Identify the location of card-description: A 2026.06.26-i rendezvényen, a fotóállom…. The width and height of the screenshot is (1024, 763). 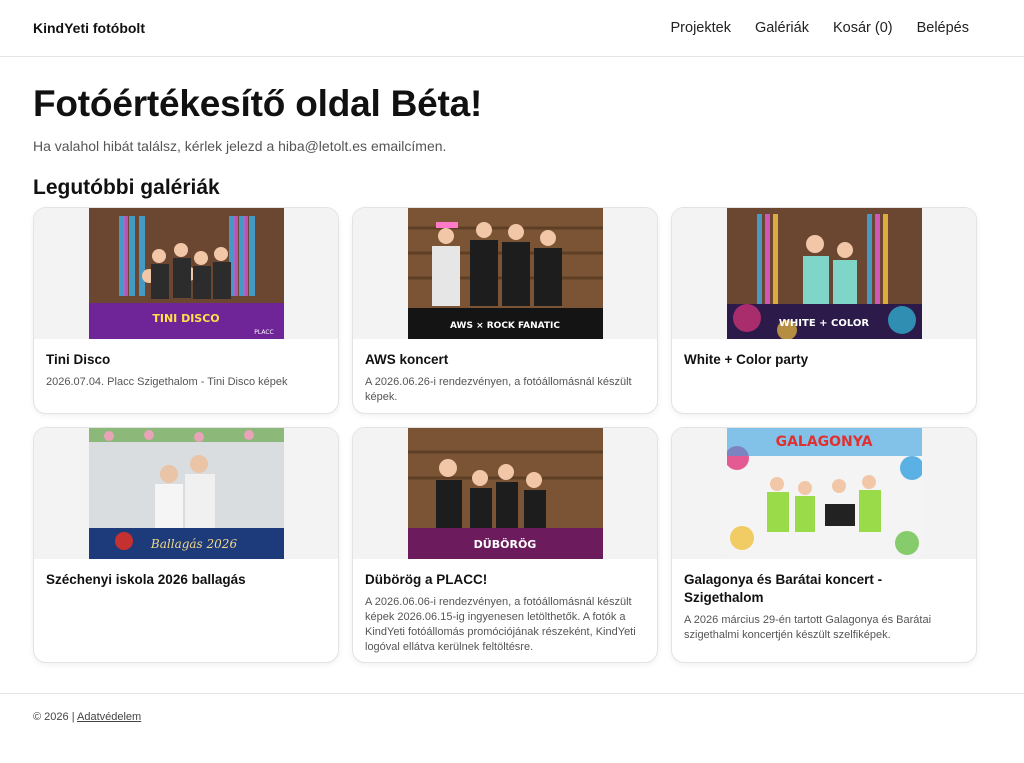
(498, 389).